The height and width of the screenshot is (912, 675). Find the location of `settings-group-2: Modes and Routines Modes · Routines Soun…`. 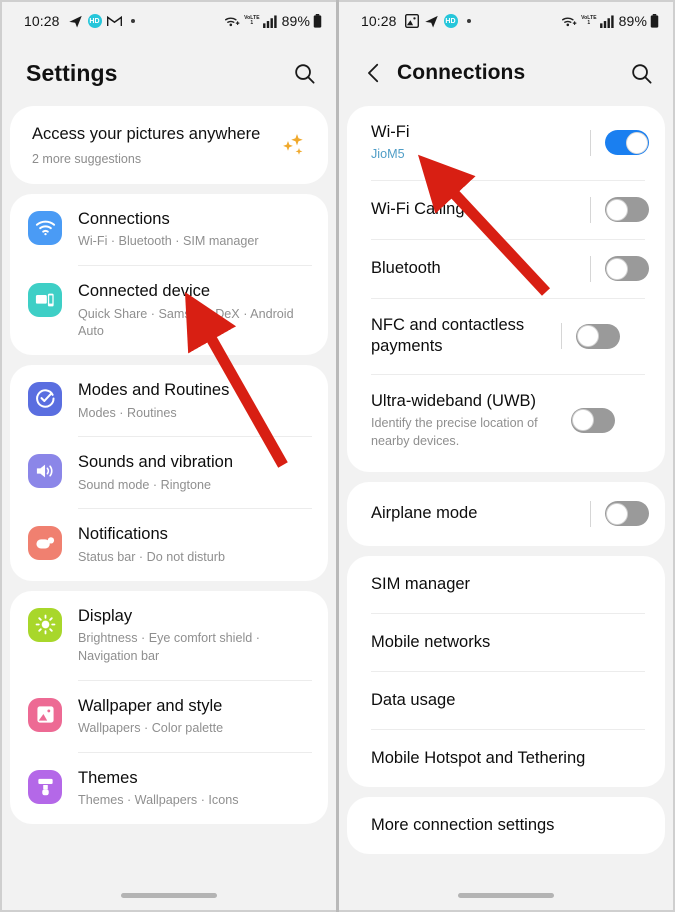

settings-group-2: Modes and Routines Modes · Routines Soun… is located at coordinates (169, 472).